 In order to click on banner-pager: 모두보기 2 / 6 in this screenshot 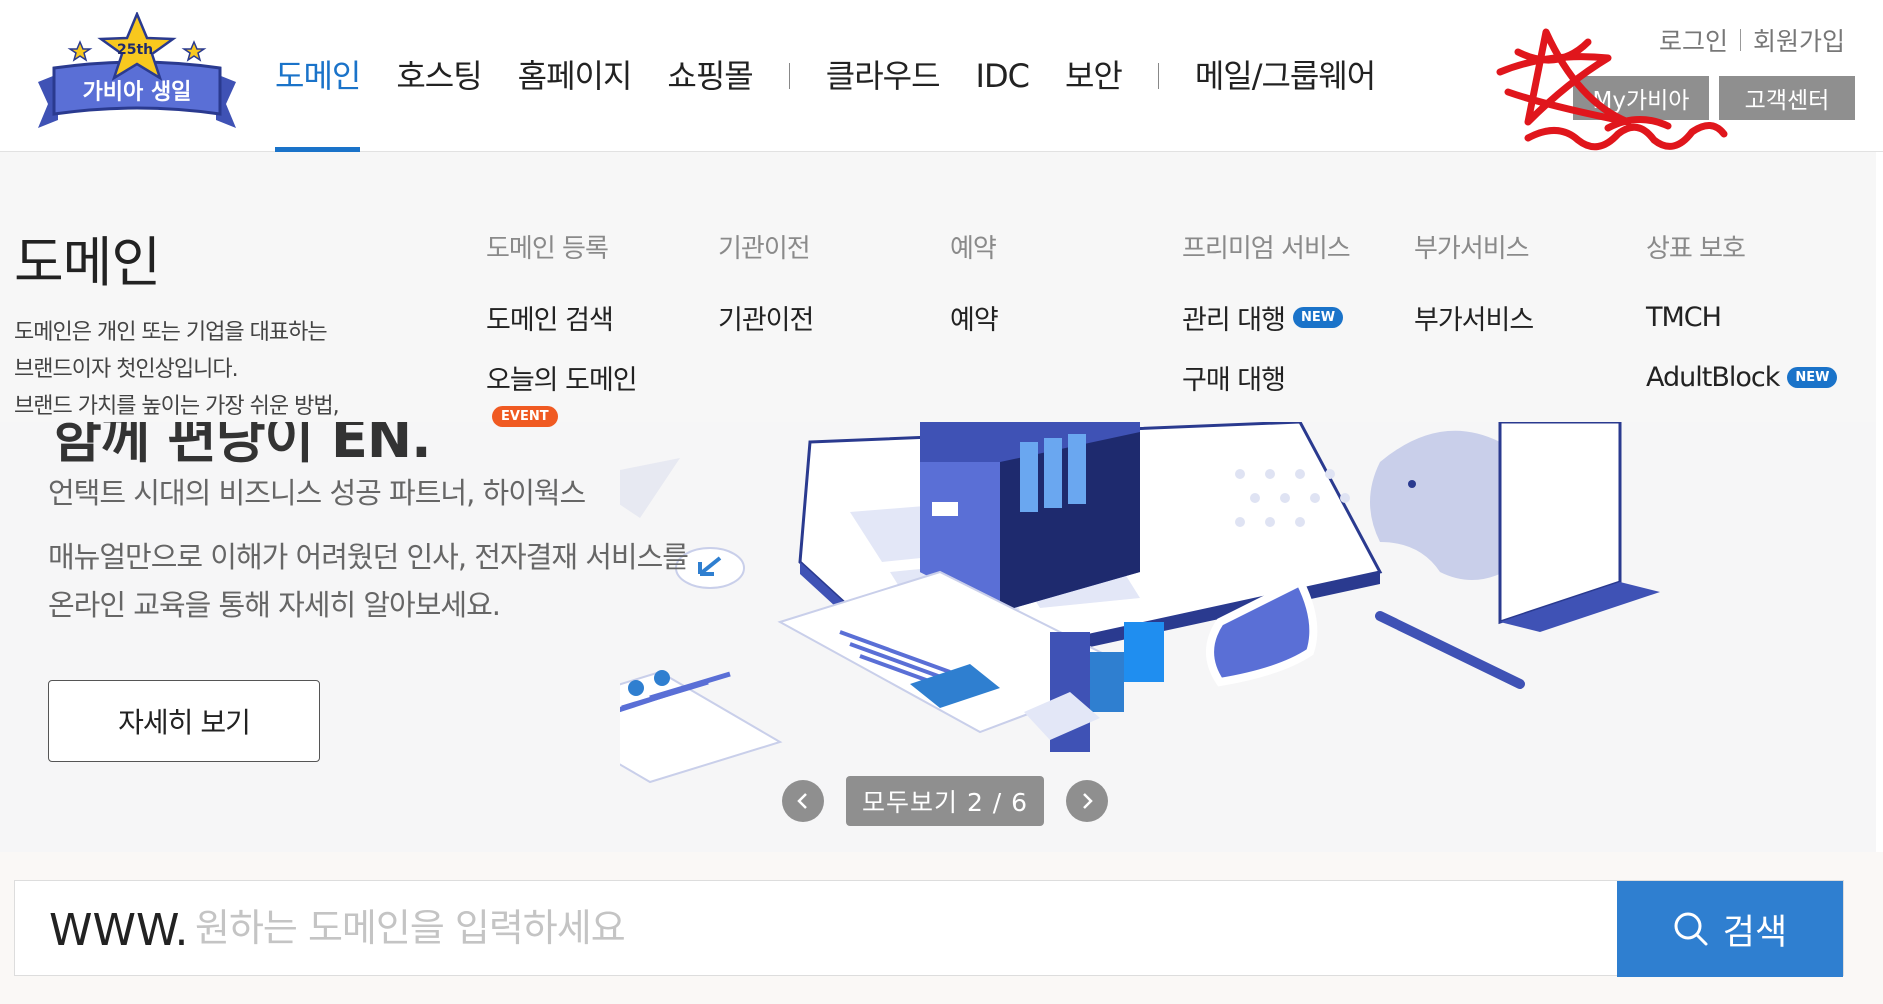, I will do `click(945, 801)`.